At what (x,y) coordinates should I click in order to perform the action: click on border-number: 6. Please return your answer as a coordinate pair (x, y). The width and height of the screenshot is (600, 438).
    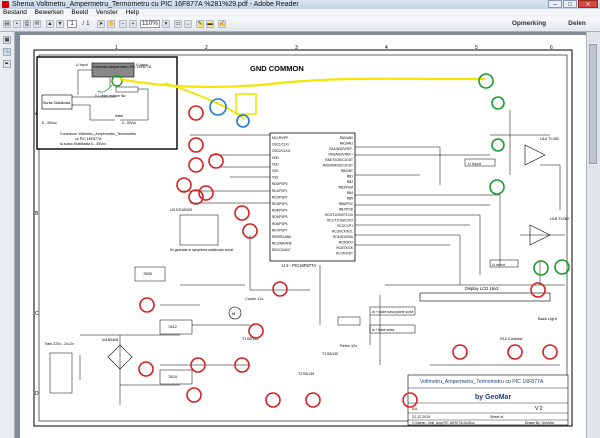
    Looking at the image, I should click on (551, 48).